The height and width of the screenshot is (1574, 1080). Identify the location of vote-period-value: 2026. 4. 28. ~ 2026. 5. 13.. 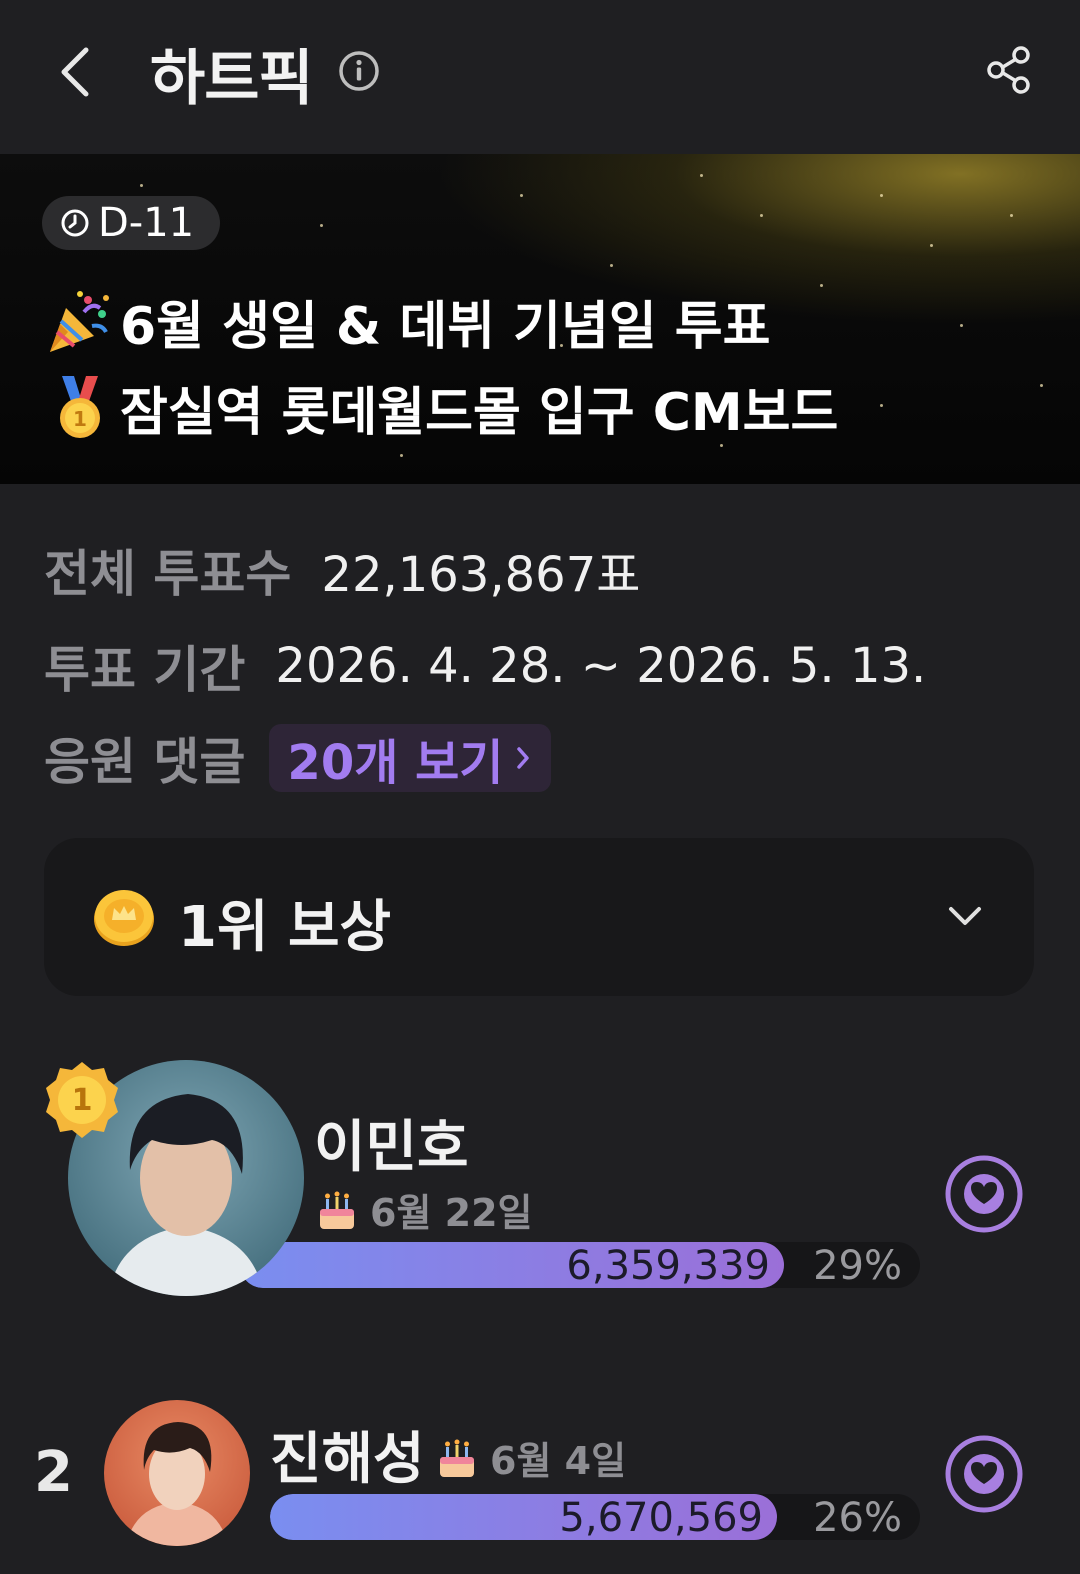
(601, 666).